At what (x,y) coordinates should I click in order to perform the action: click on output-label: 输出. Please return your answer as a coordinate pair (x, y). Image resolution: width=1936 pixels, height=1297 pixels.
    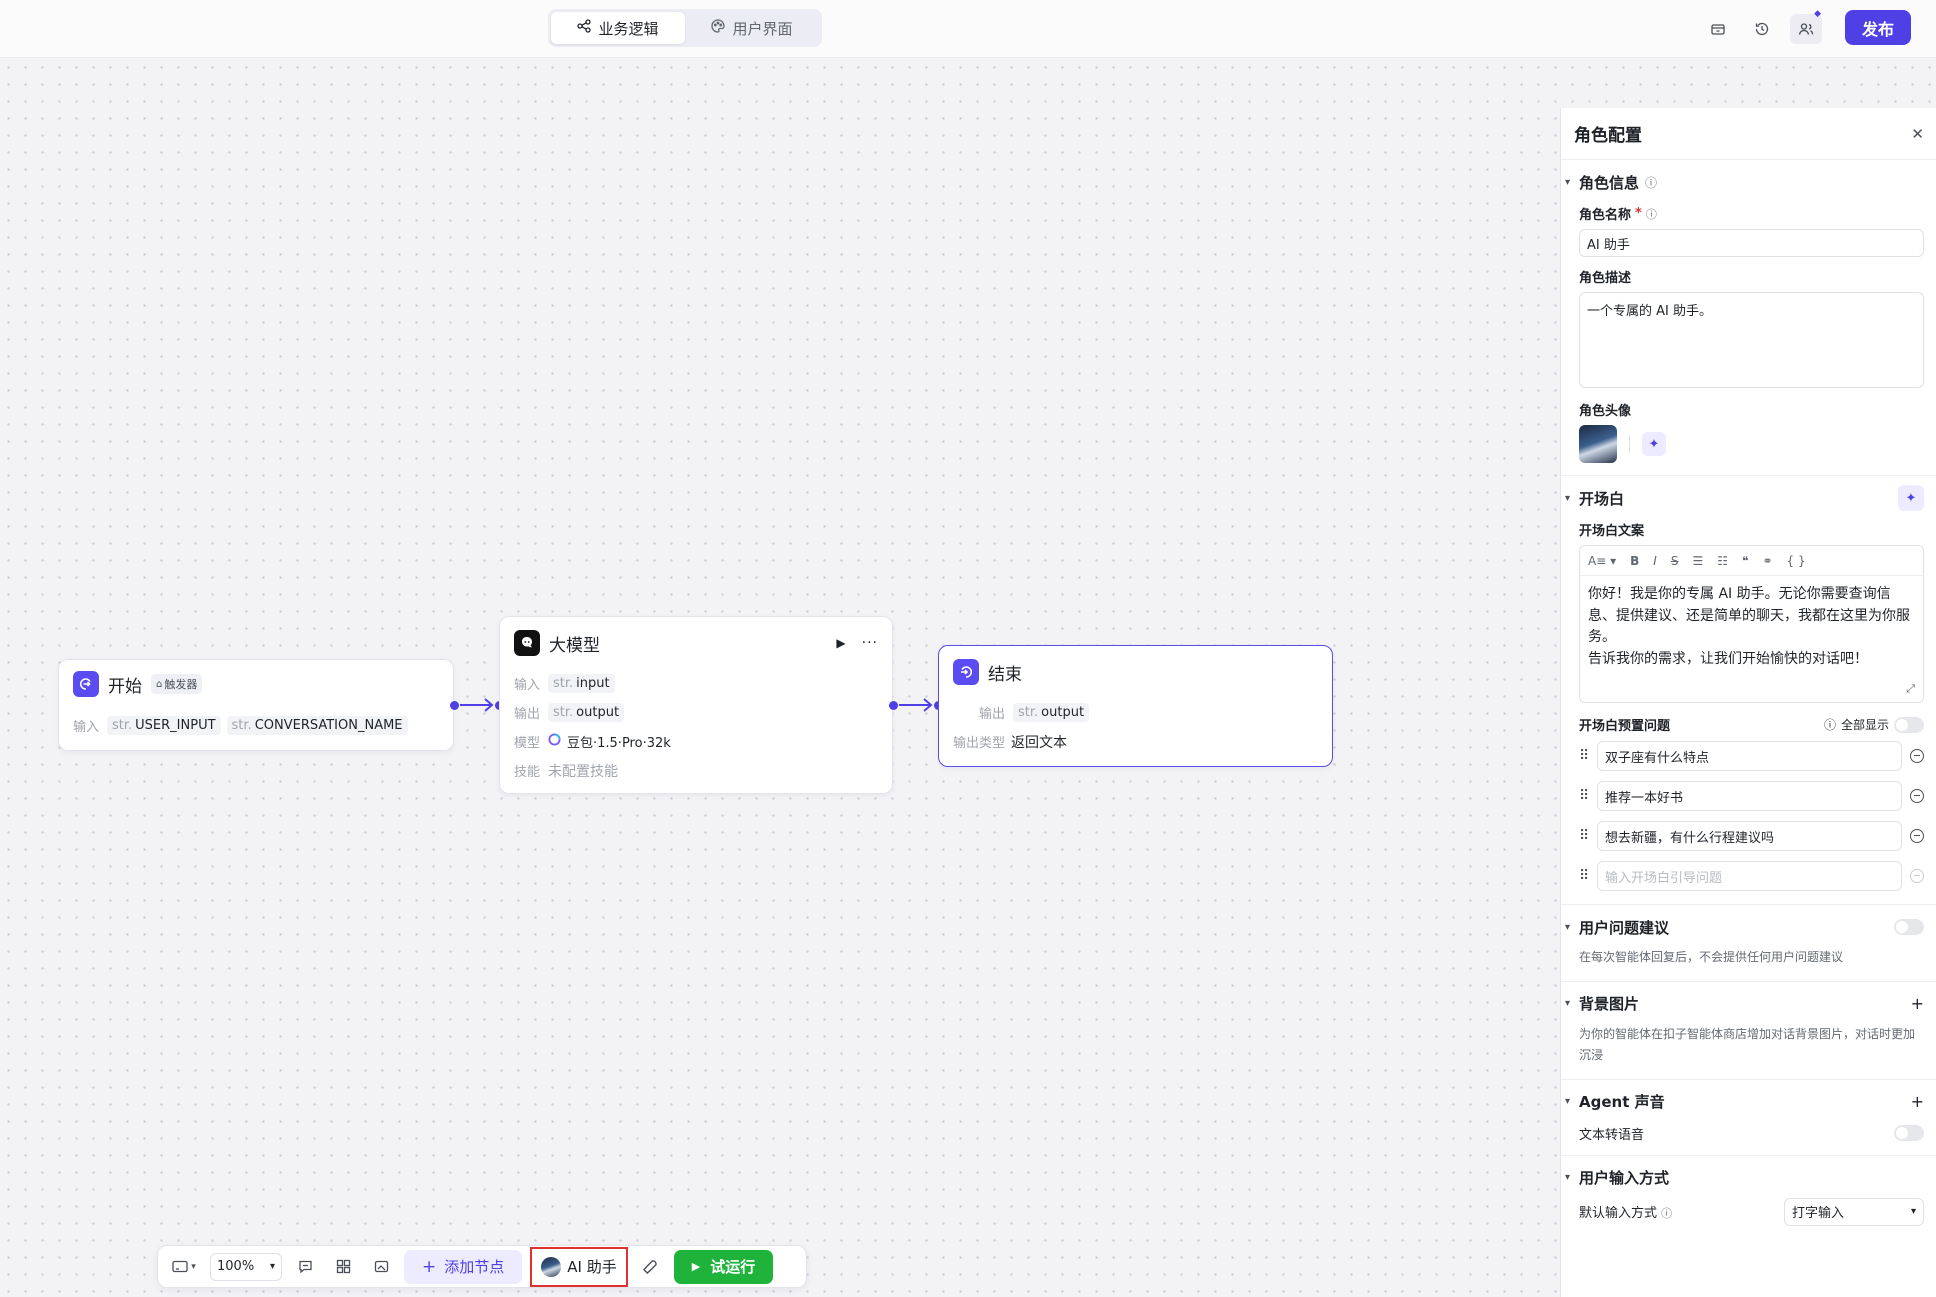
    Looking at the image, I should click on (527, 714).